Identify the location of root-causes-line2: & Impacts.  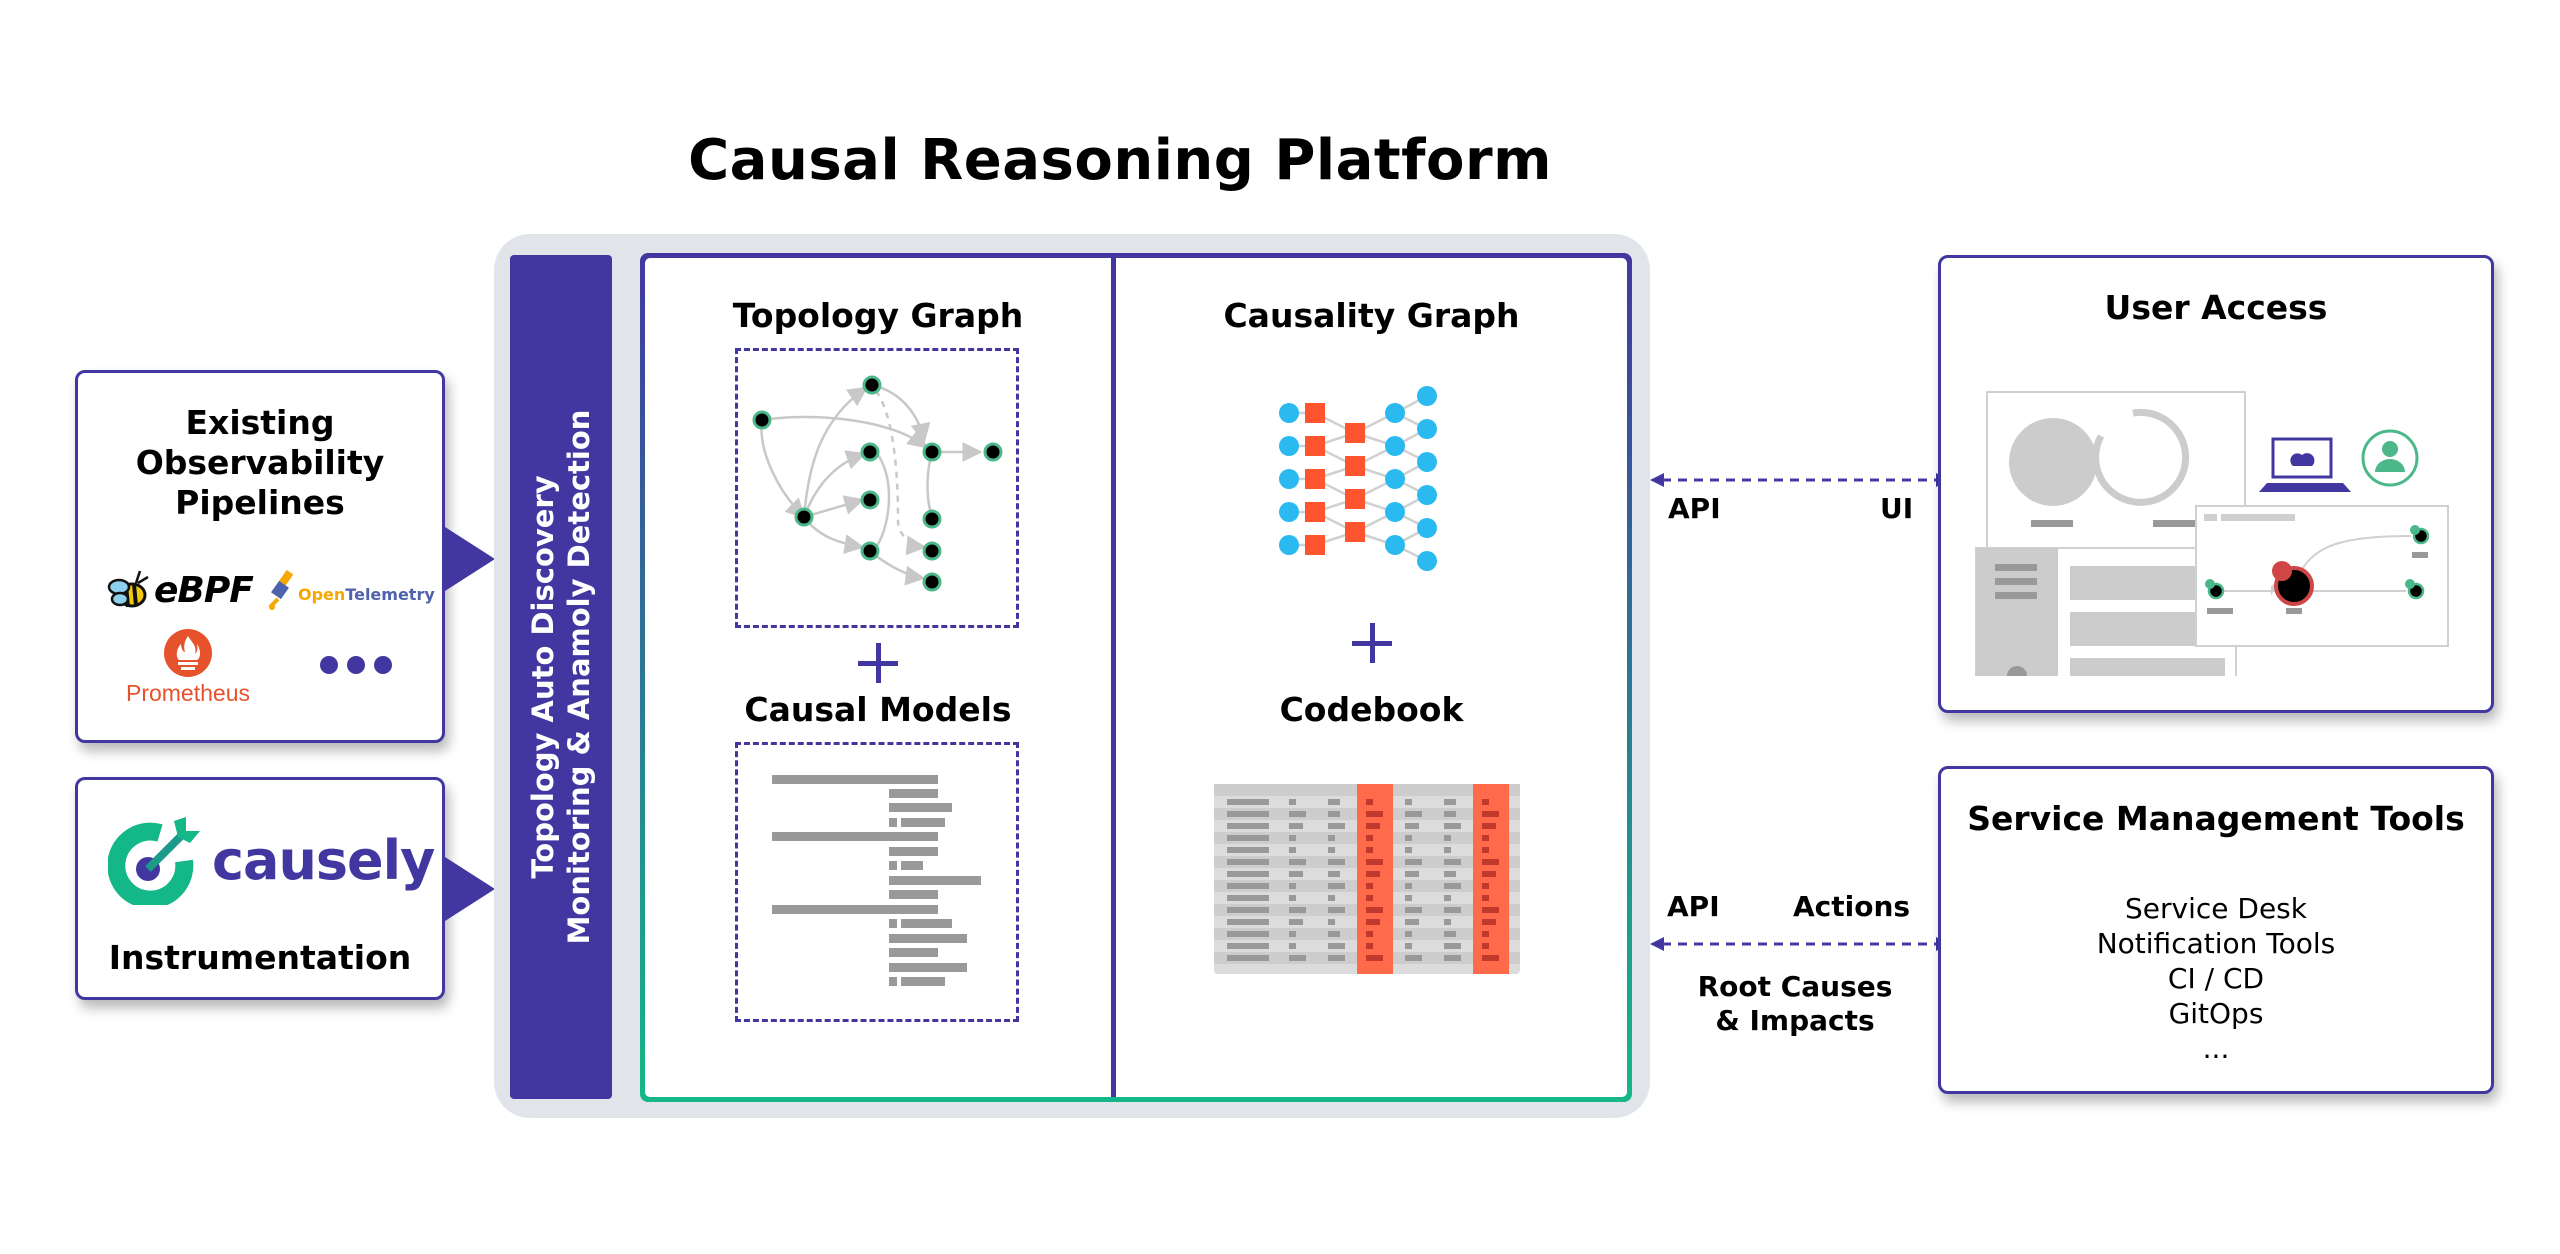
(1795, 1020).